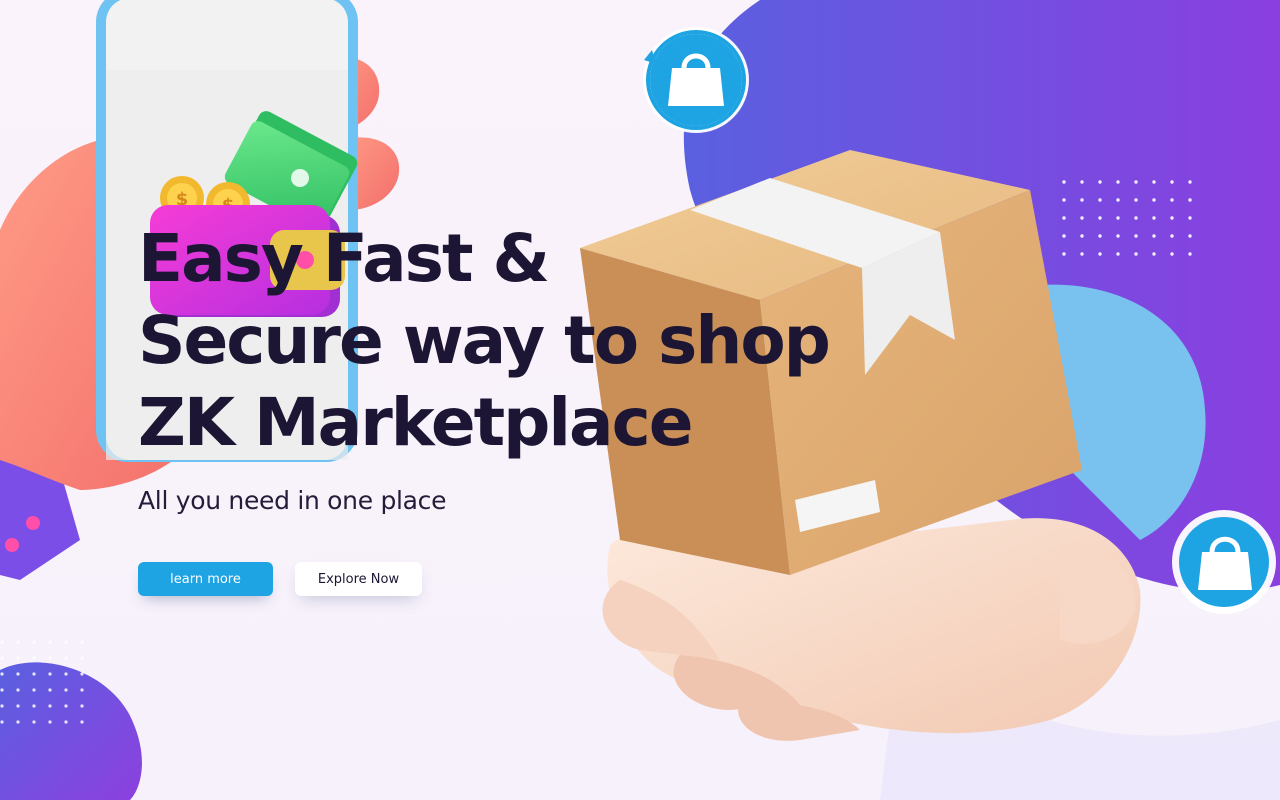  Describe the element at coordinates (292, 500) in the screenshot. I see `hero-subtitle: All you need in one place` at that location.